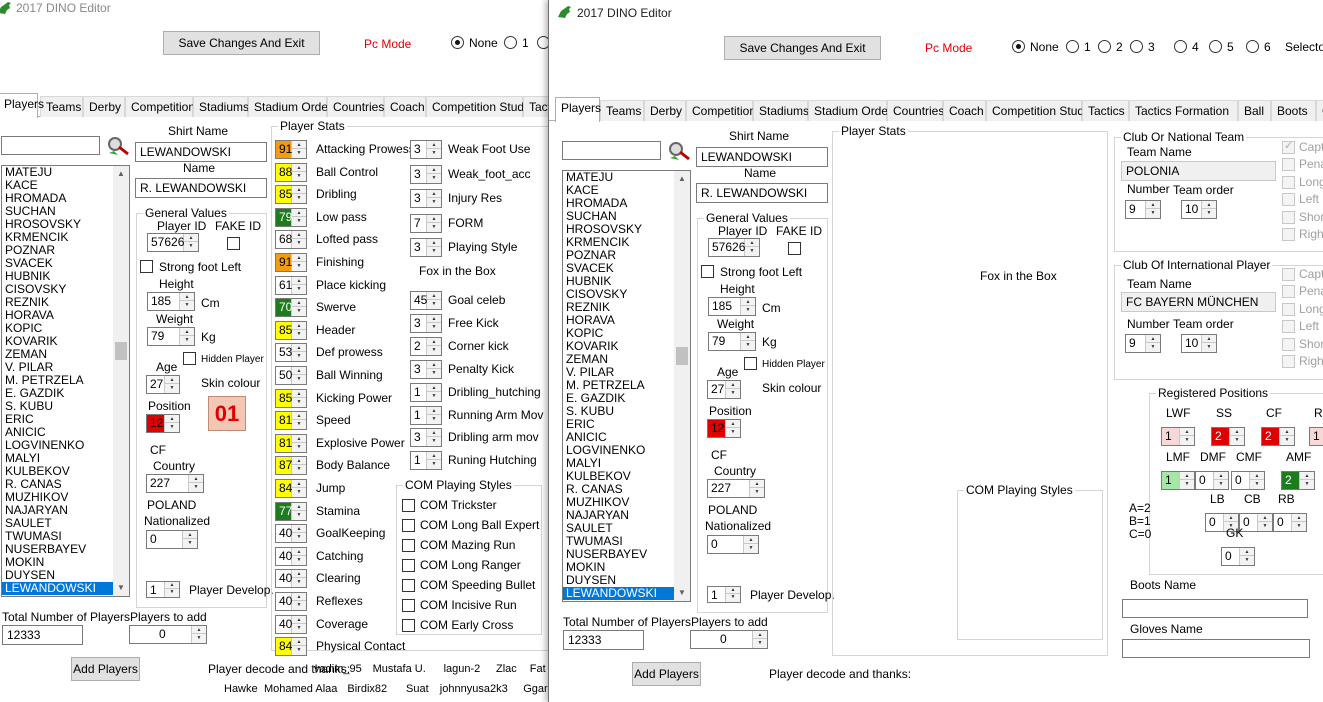 This screenshot has width=1323, height=702. What do you see at coordinates (163, 384) in the screenshot?
I see `age-spinner: 27 ▲ ▼` at bounding box center [163, 384].